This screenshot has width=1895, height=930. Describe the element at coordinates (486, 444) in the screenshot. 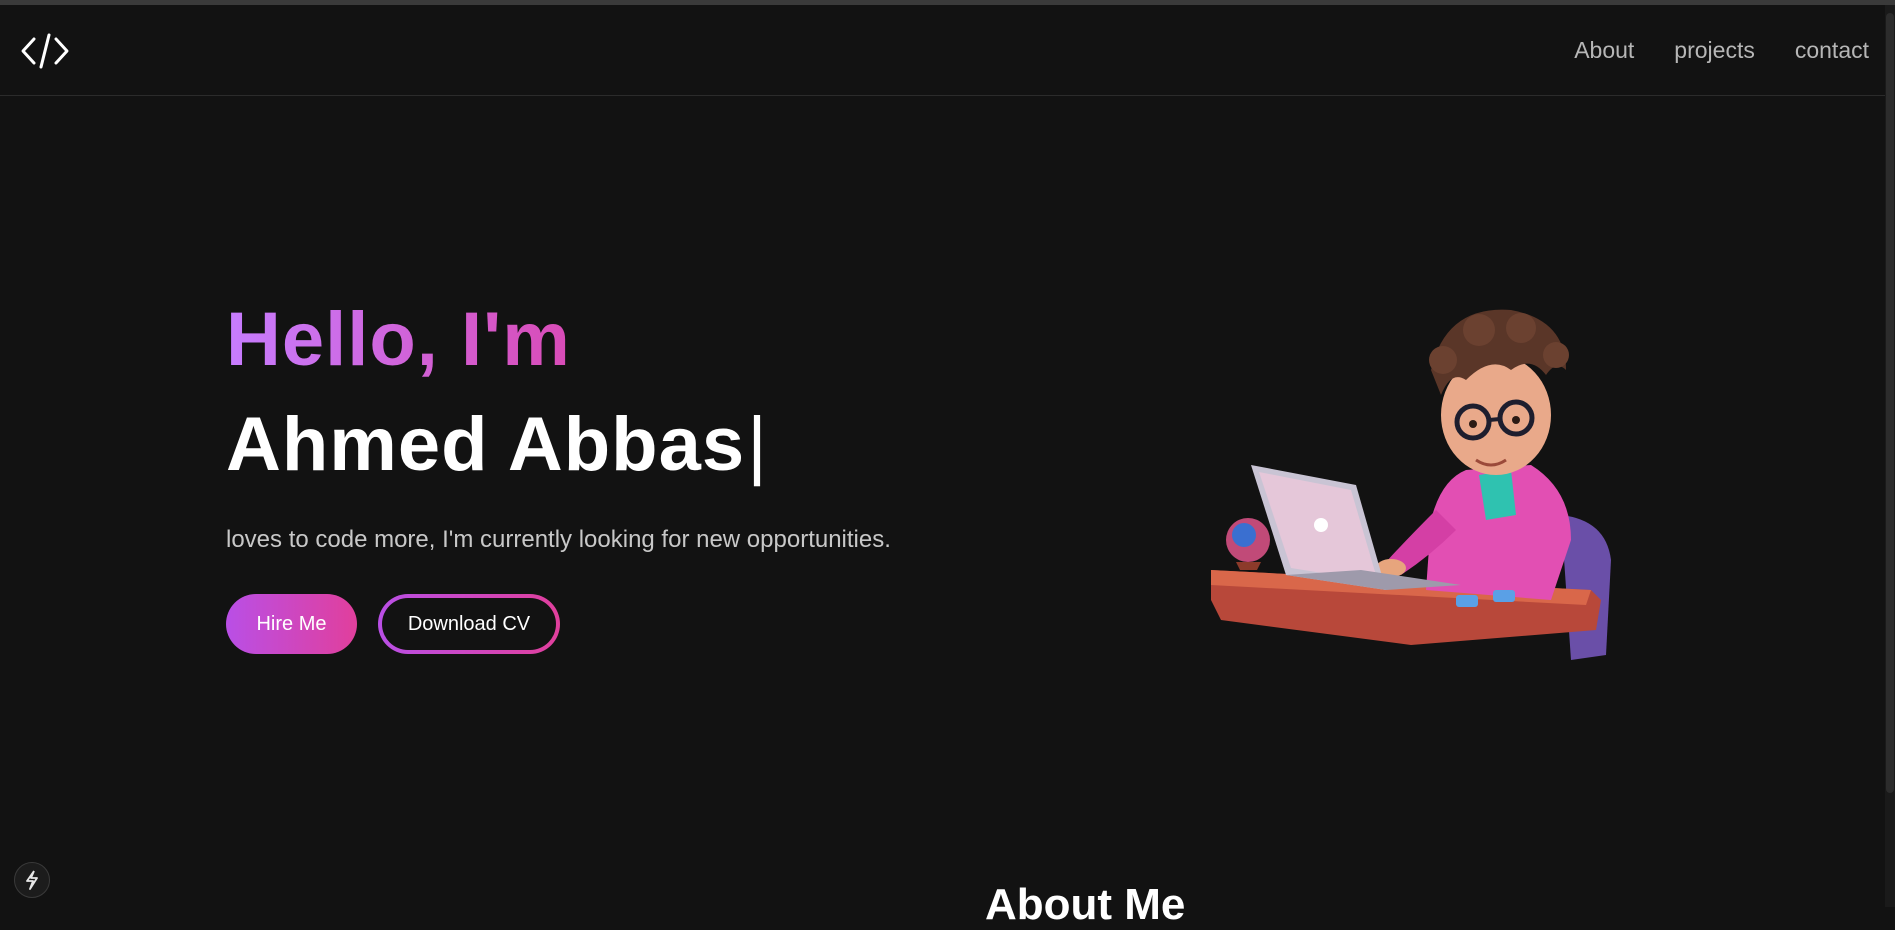

I see `hero-name: Ahmed Abbas` at that location.